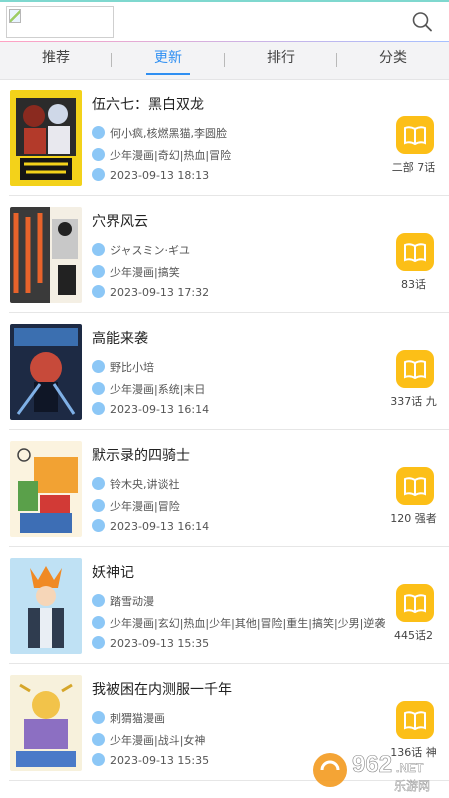  Describe the element at coordinates (224, 1) in the screenshot. I see `top-accent-line` at that location.